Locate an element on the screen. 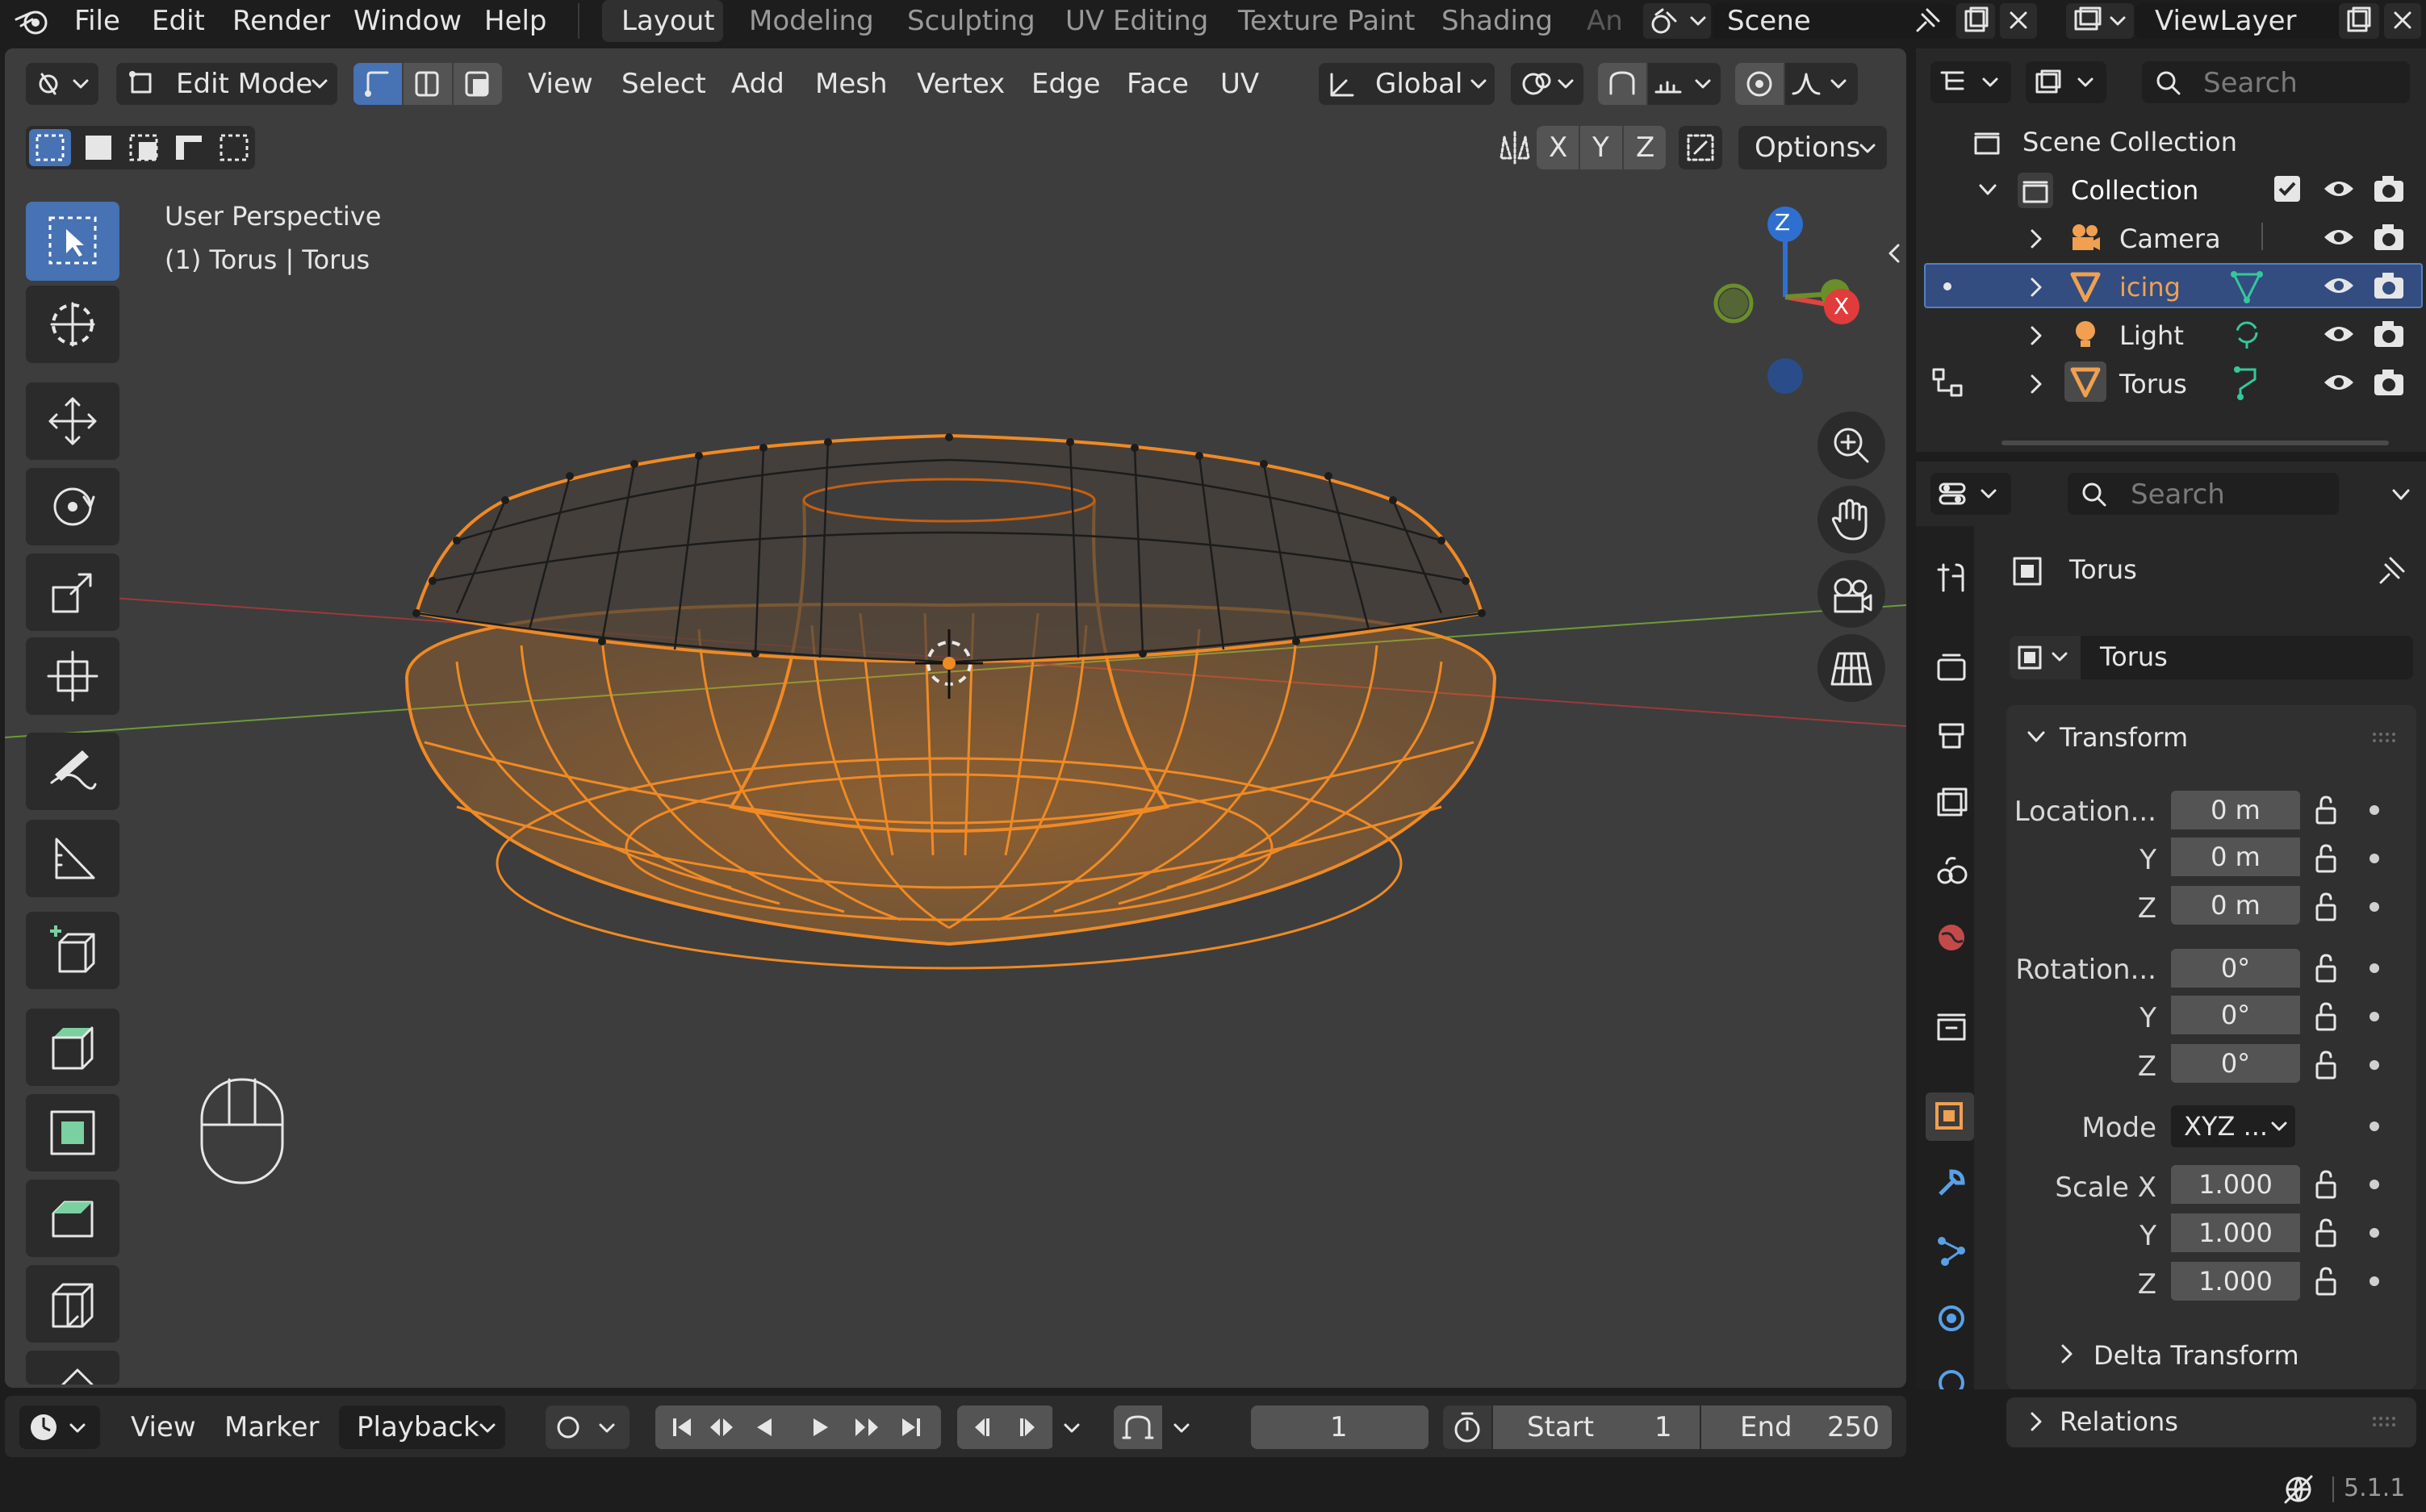  icing-visibility-eye-icon is located at coordinates (2339, 285).